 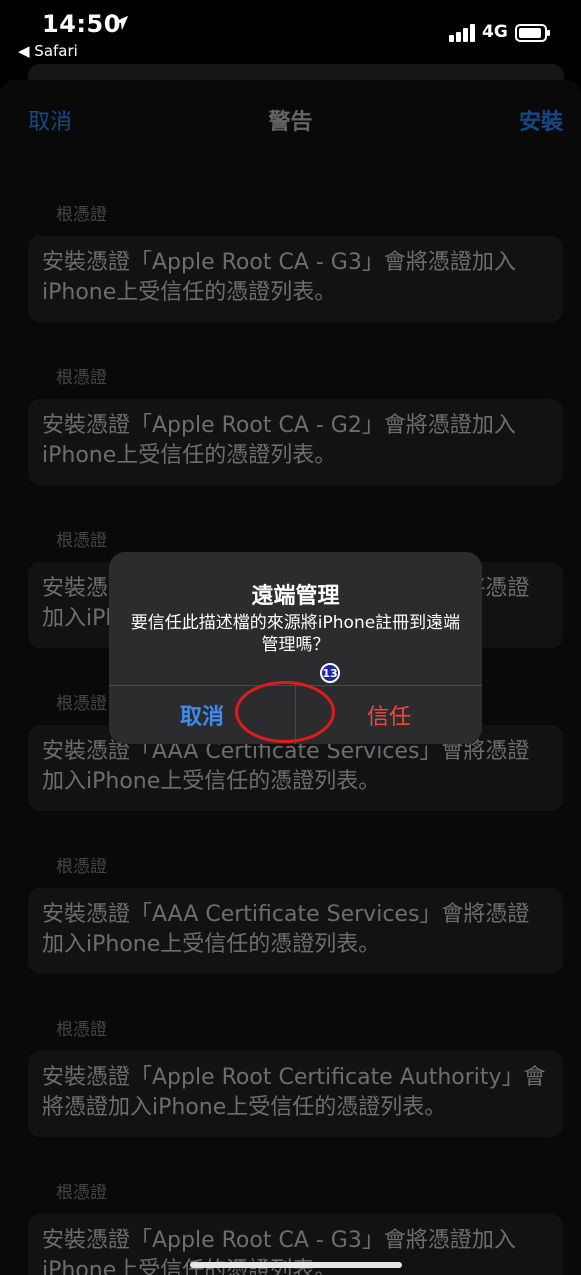 What do you see at coordinates (495, 32) in the screenshot?
I see `network-type: 4G` at bounding box center [495, 32].